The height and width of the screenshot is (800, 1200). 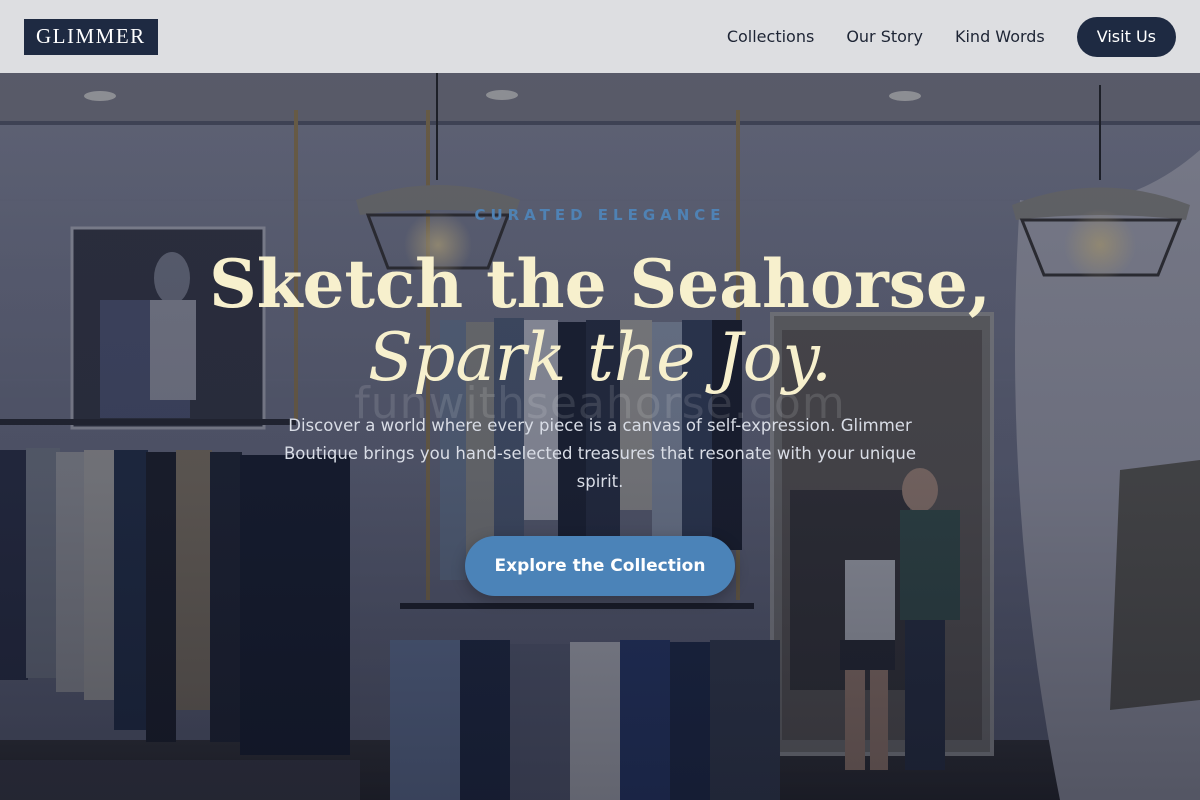 What do you see at coordinates (600, 215) in the screenshot?
I see `hero-eyebrow: CURATED ELEGANCE` at bounding box center [600, 215].